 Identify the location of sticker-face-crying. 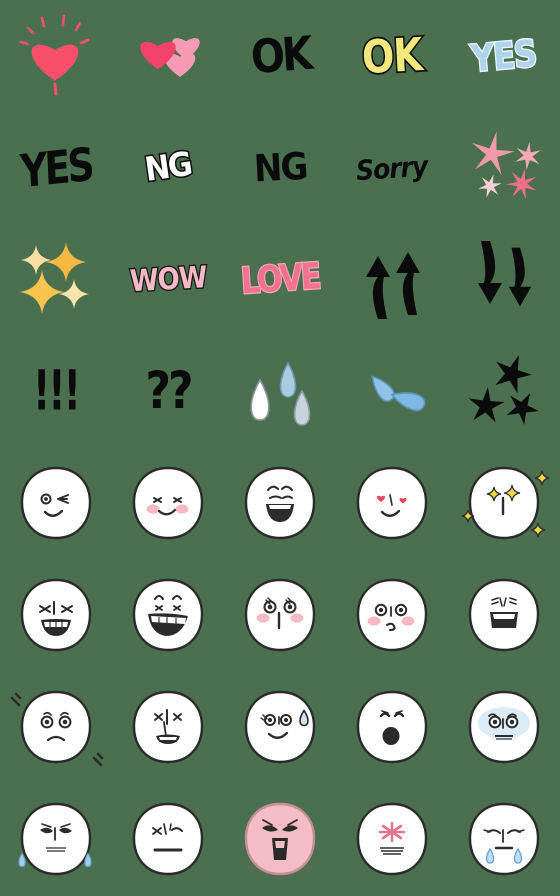
(504, 840).